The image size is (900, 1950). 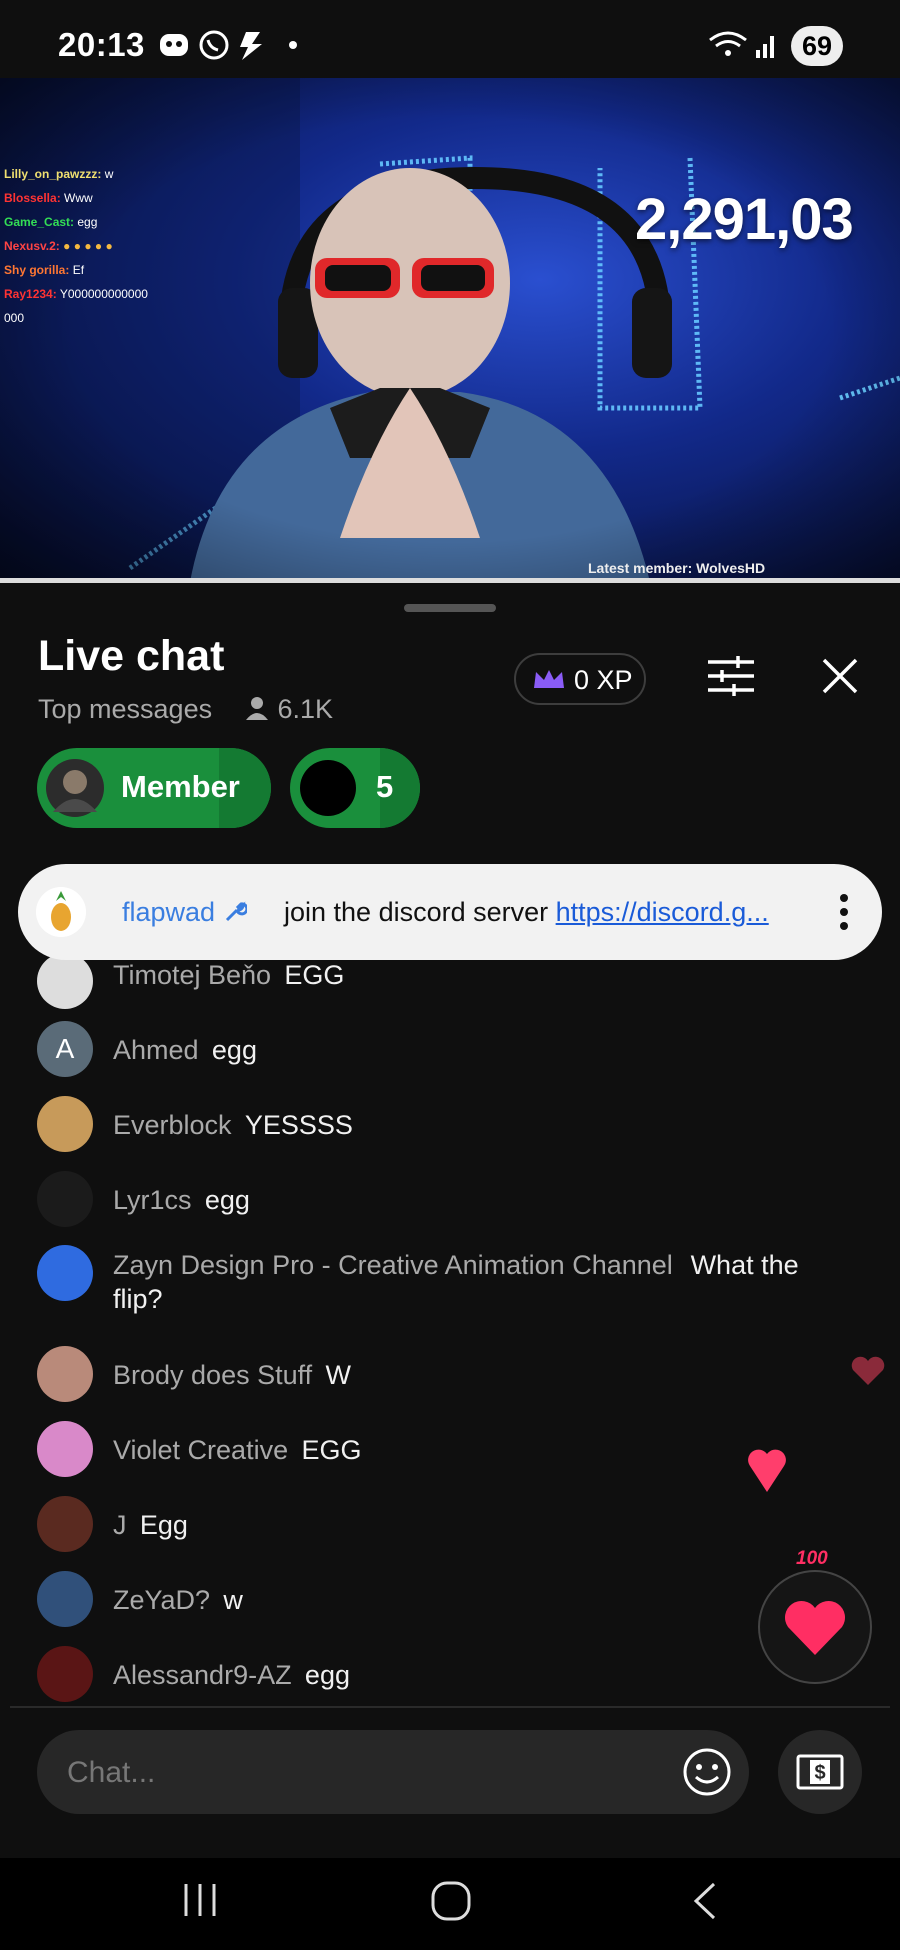 What do you see at coordinates (228, 45) in the screenshot?
I see `notification-icons` at bounding box center [228, 45].